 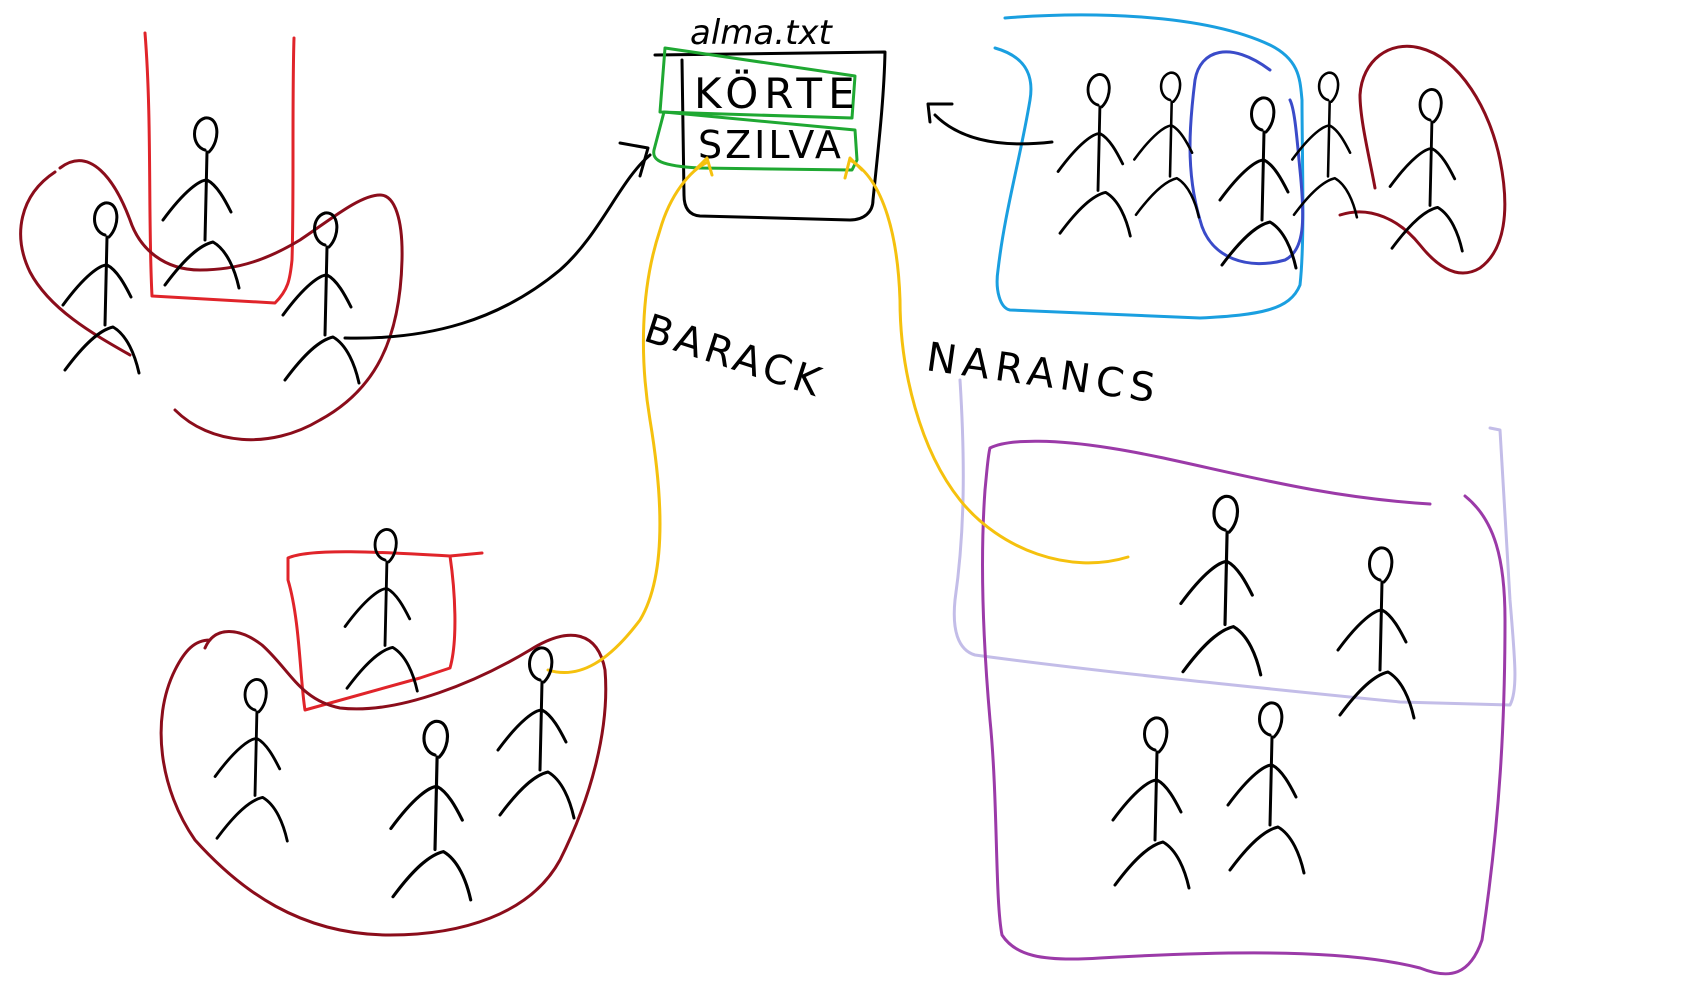 What do you see at coordinates (993, 129) in the screenshot?
I see `arrow-right-to-file` at bounding box center [993, 129].